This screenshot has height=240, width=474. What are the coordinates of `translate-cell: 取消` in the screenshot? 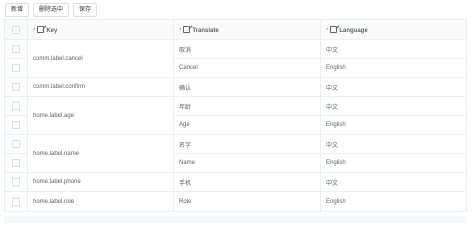 It's located at (247, 49).